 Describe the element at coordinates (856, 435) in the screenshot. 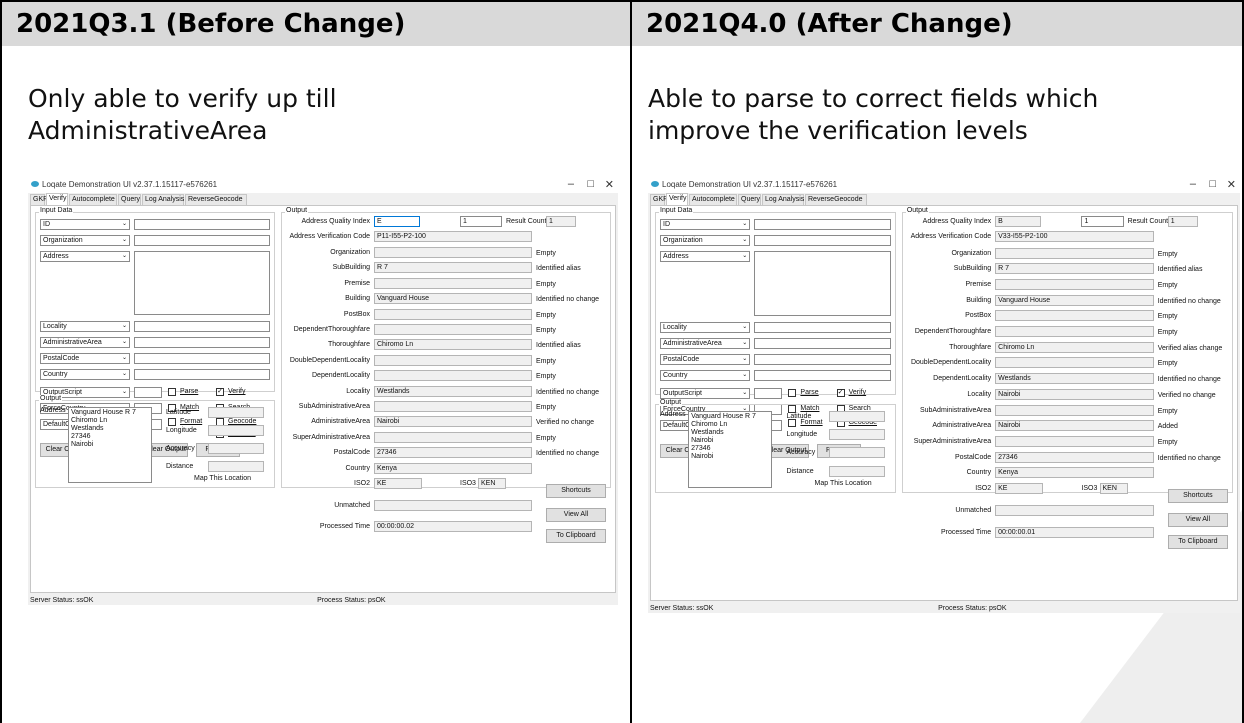

I see `longitude-value` at that location.